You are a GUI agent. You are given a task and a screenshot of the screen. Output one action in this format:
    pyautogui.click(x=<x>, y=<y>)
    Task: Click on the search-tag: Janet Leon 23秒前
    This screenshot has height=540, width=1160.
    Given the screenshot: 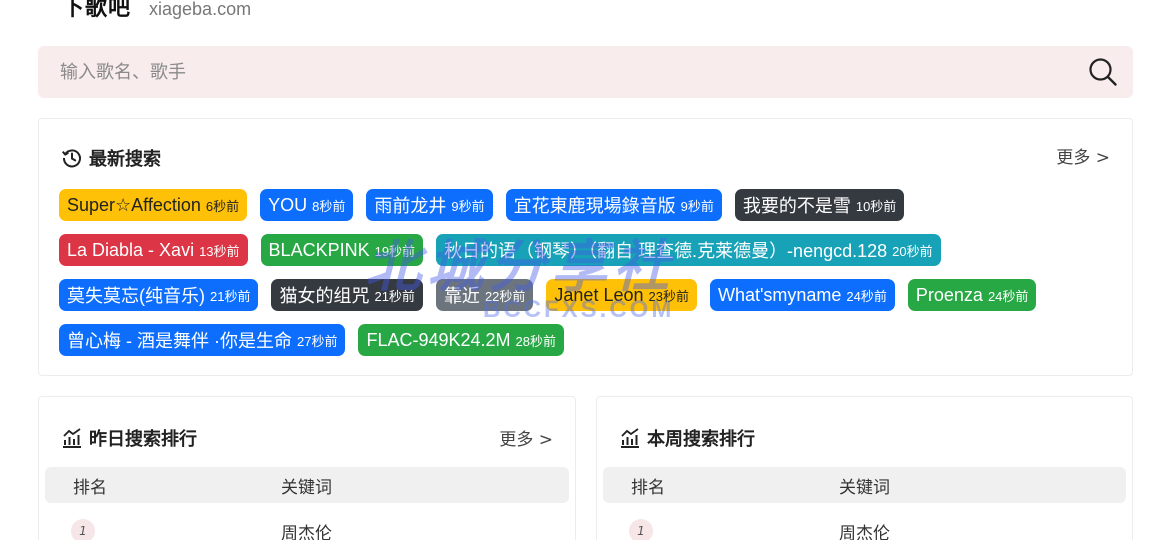 What is the action you would take?
    pyautogui.click(x=621, y=295)
    